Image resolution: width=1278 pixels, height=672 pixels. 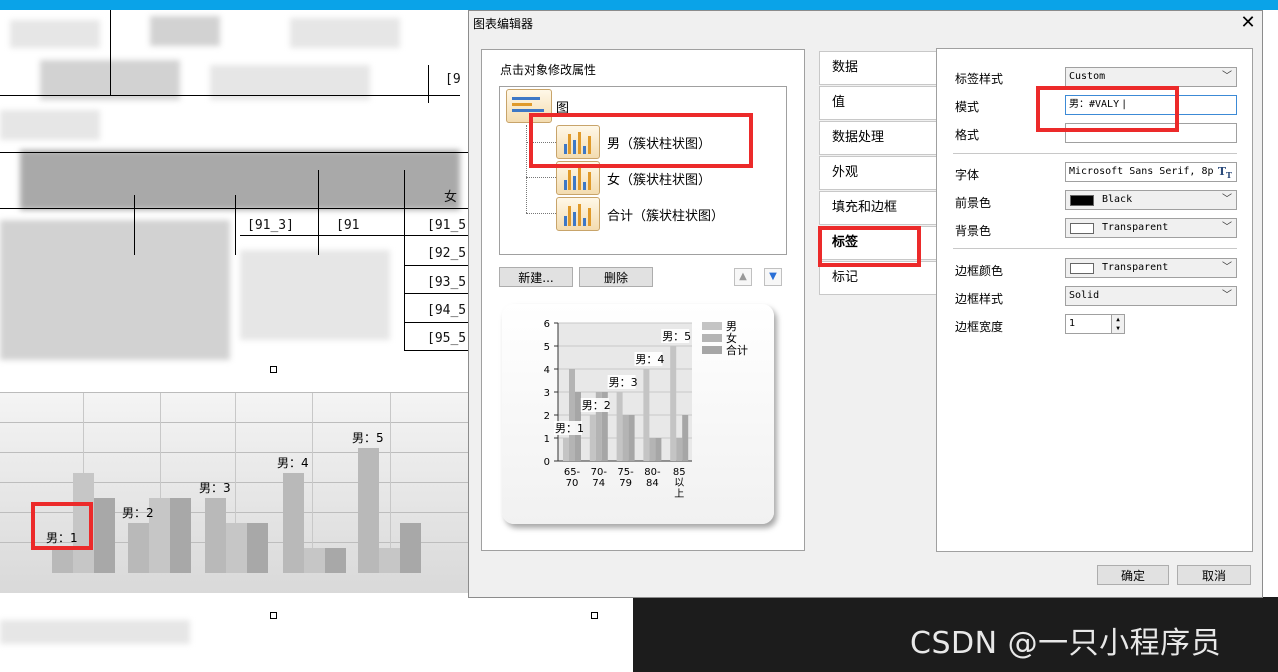 What do you see at coordinates (773, 277) in the screenshot?
I see `move-down-icon: ▼` at bounding box center [773, 277].